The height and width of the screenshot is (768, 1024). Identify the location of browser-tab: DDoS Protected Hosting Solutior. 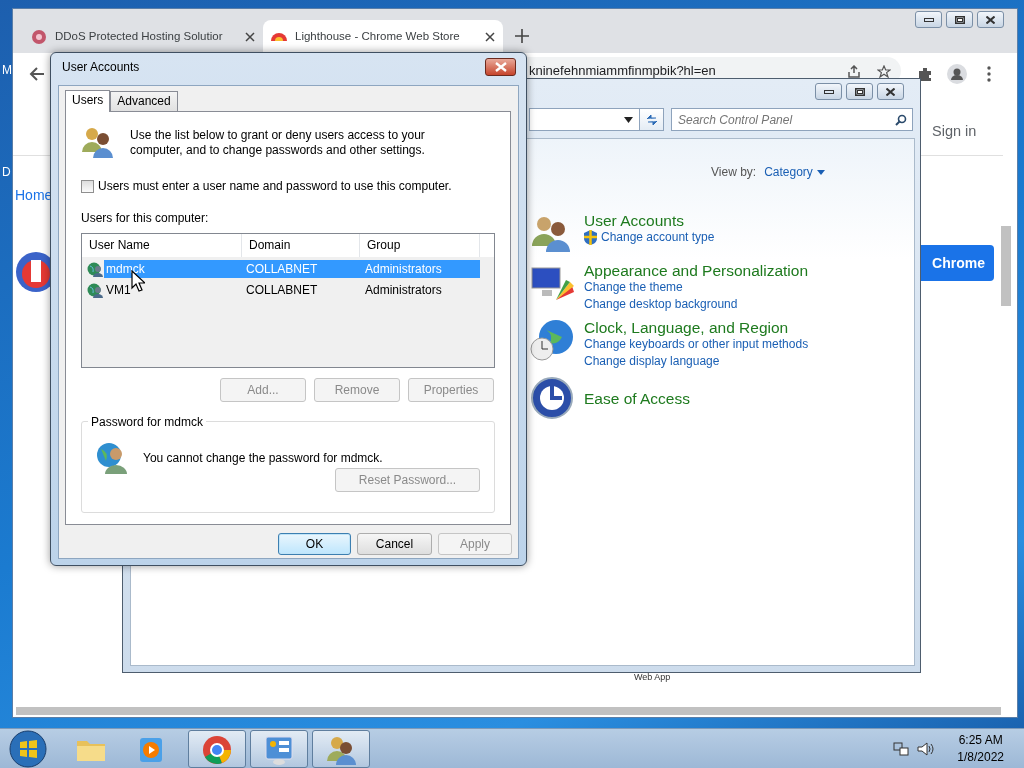
(143, 36).